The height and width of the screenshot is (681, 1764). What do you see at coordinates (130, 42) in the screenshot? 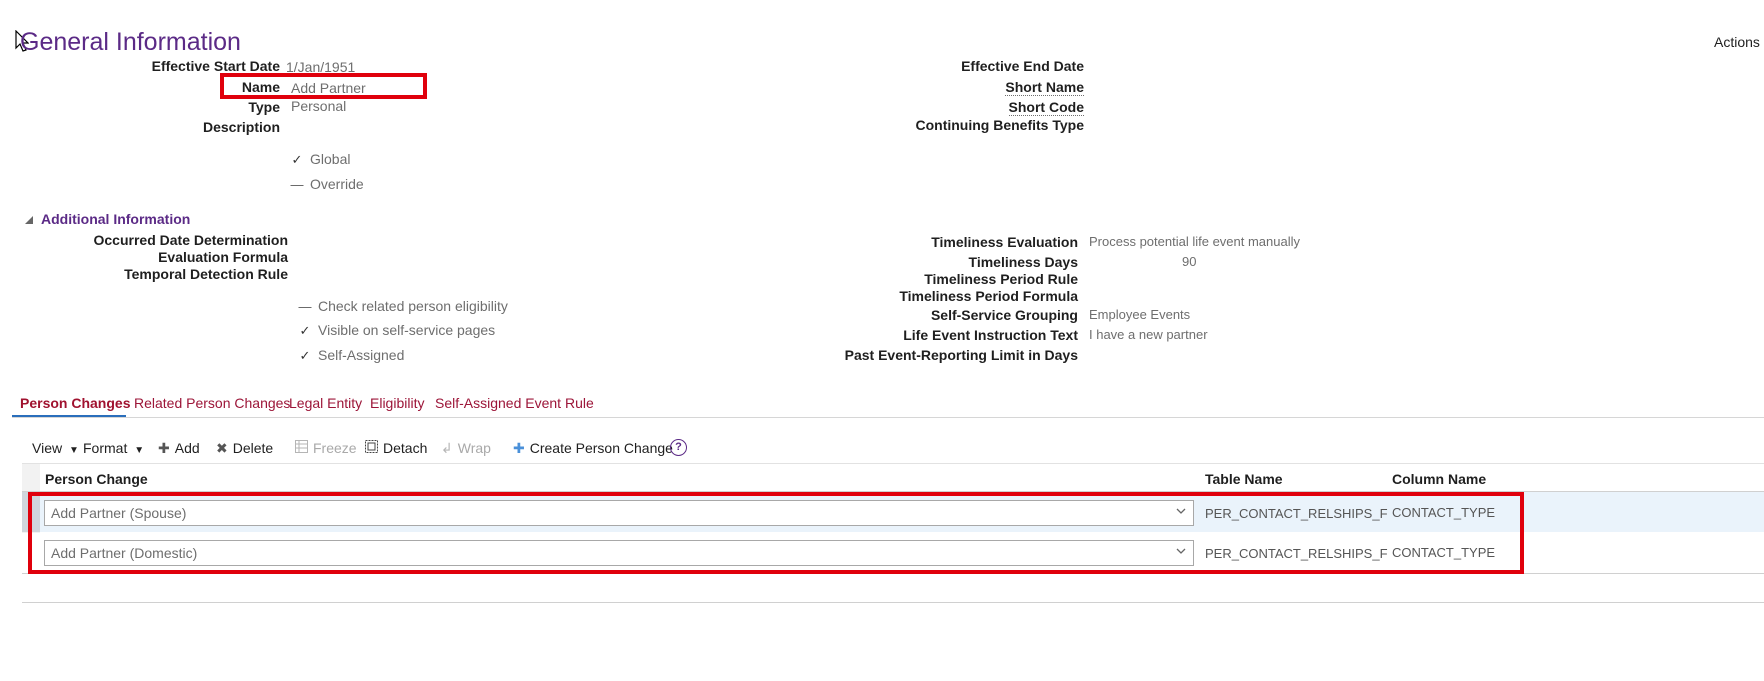
I see `page-title: General Information` at bounding box center [130, 42].